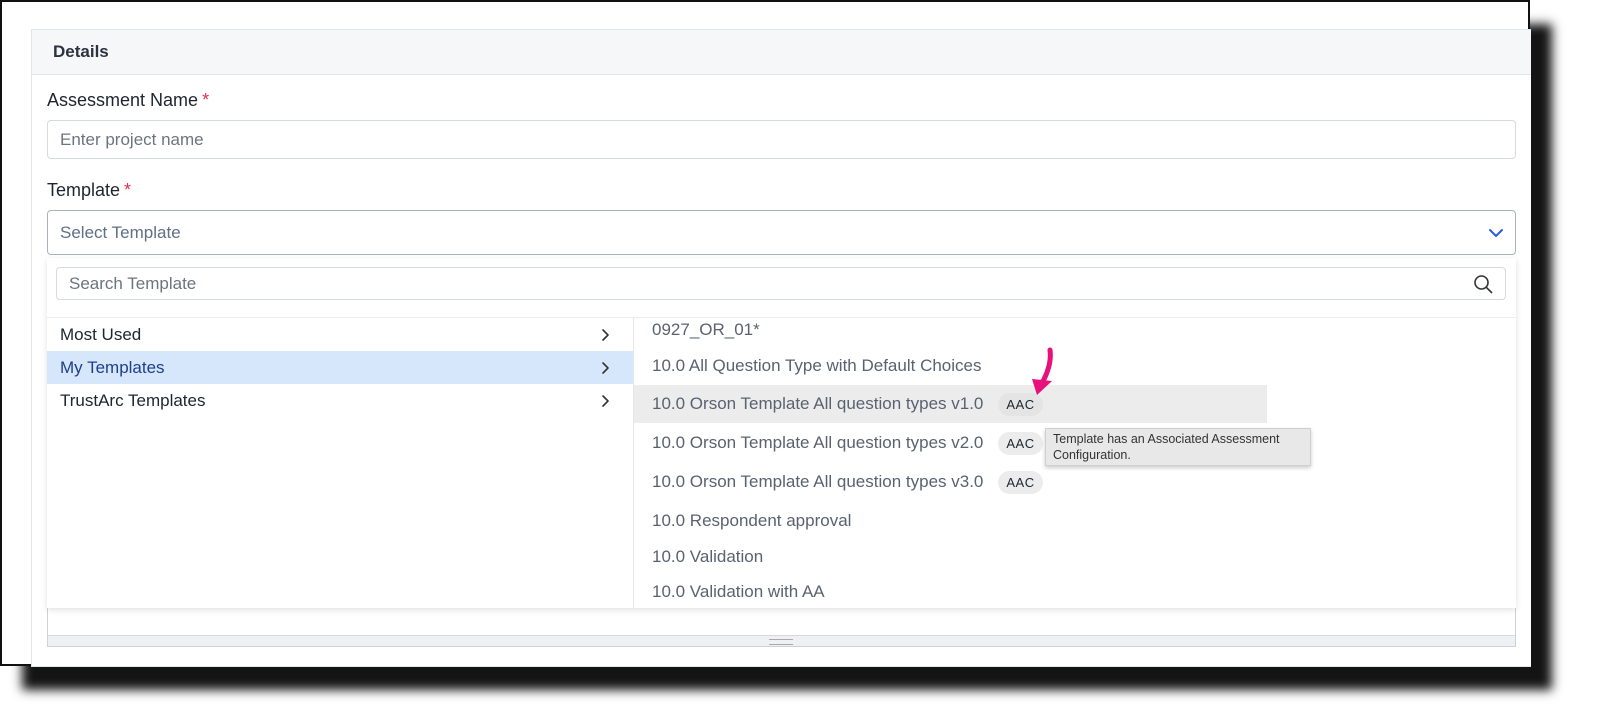 The image size is (1600, 719). What do you see at coordinates (781, 232) in the screenshot?
I see `template-select: Select Template` at bounding box center [781, 232].